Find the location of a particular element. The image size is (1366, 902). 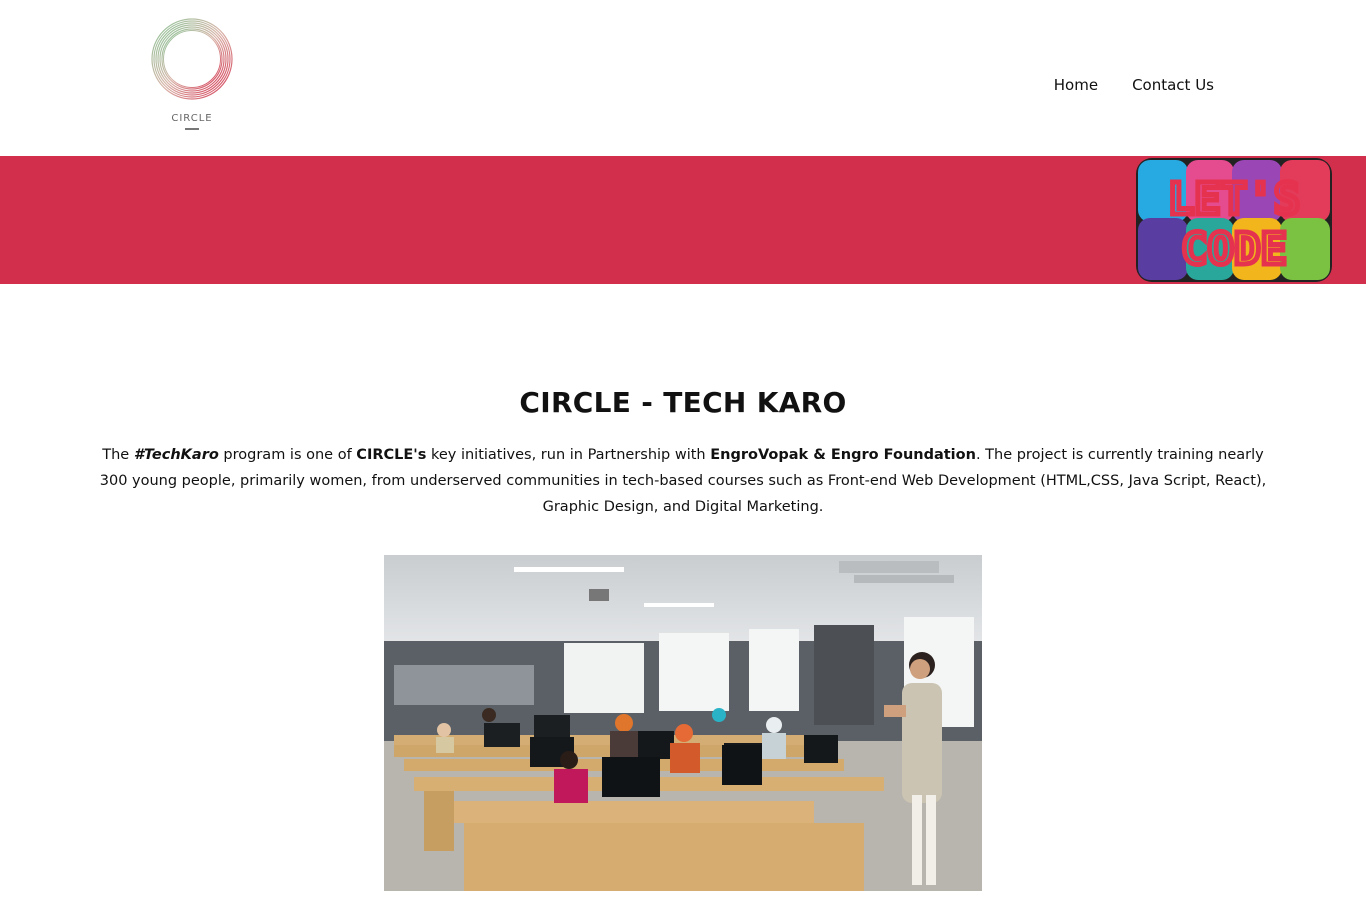

intro-text-3: key initiatives, run in Partnership with is located at coordinates (568, 455).